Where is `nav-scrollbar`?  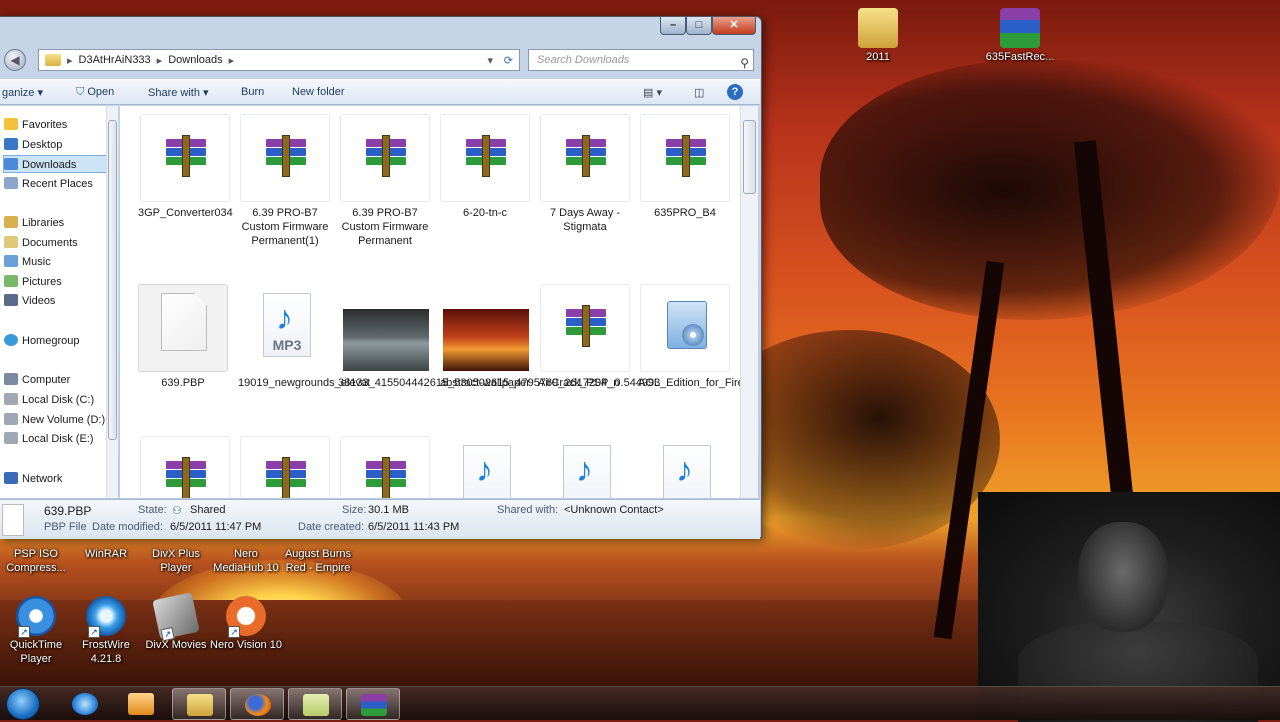 nav-scrollbar is located at coordinates (112, 302).